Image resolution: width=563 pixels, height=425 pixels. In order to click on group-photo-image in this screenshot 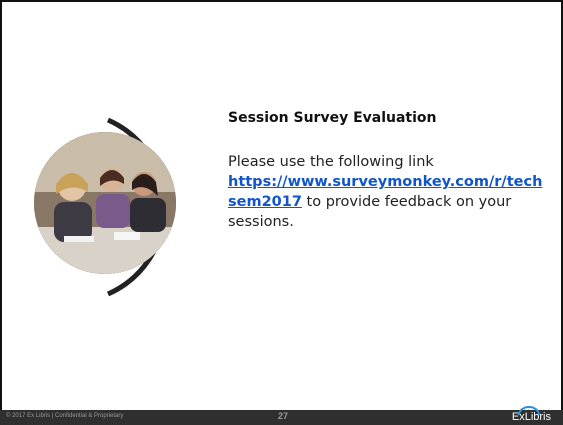, I will do `click(105, 203)`.